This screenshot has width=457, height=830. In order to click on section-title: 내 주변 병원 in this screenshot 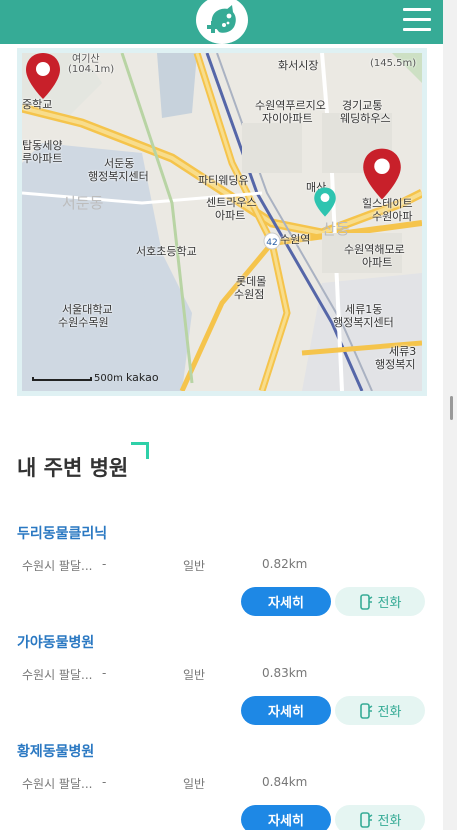, I will do `click(73, 468)`.